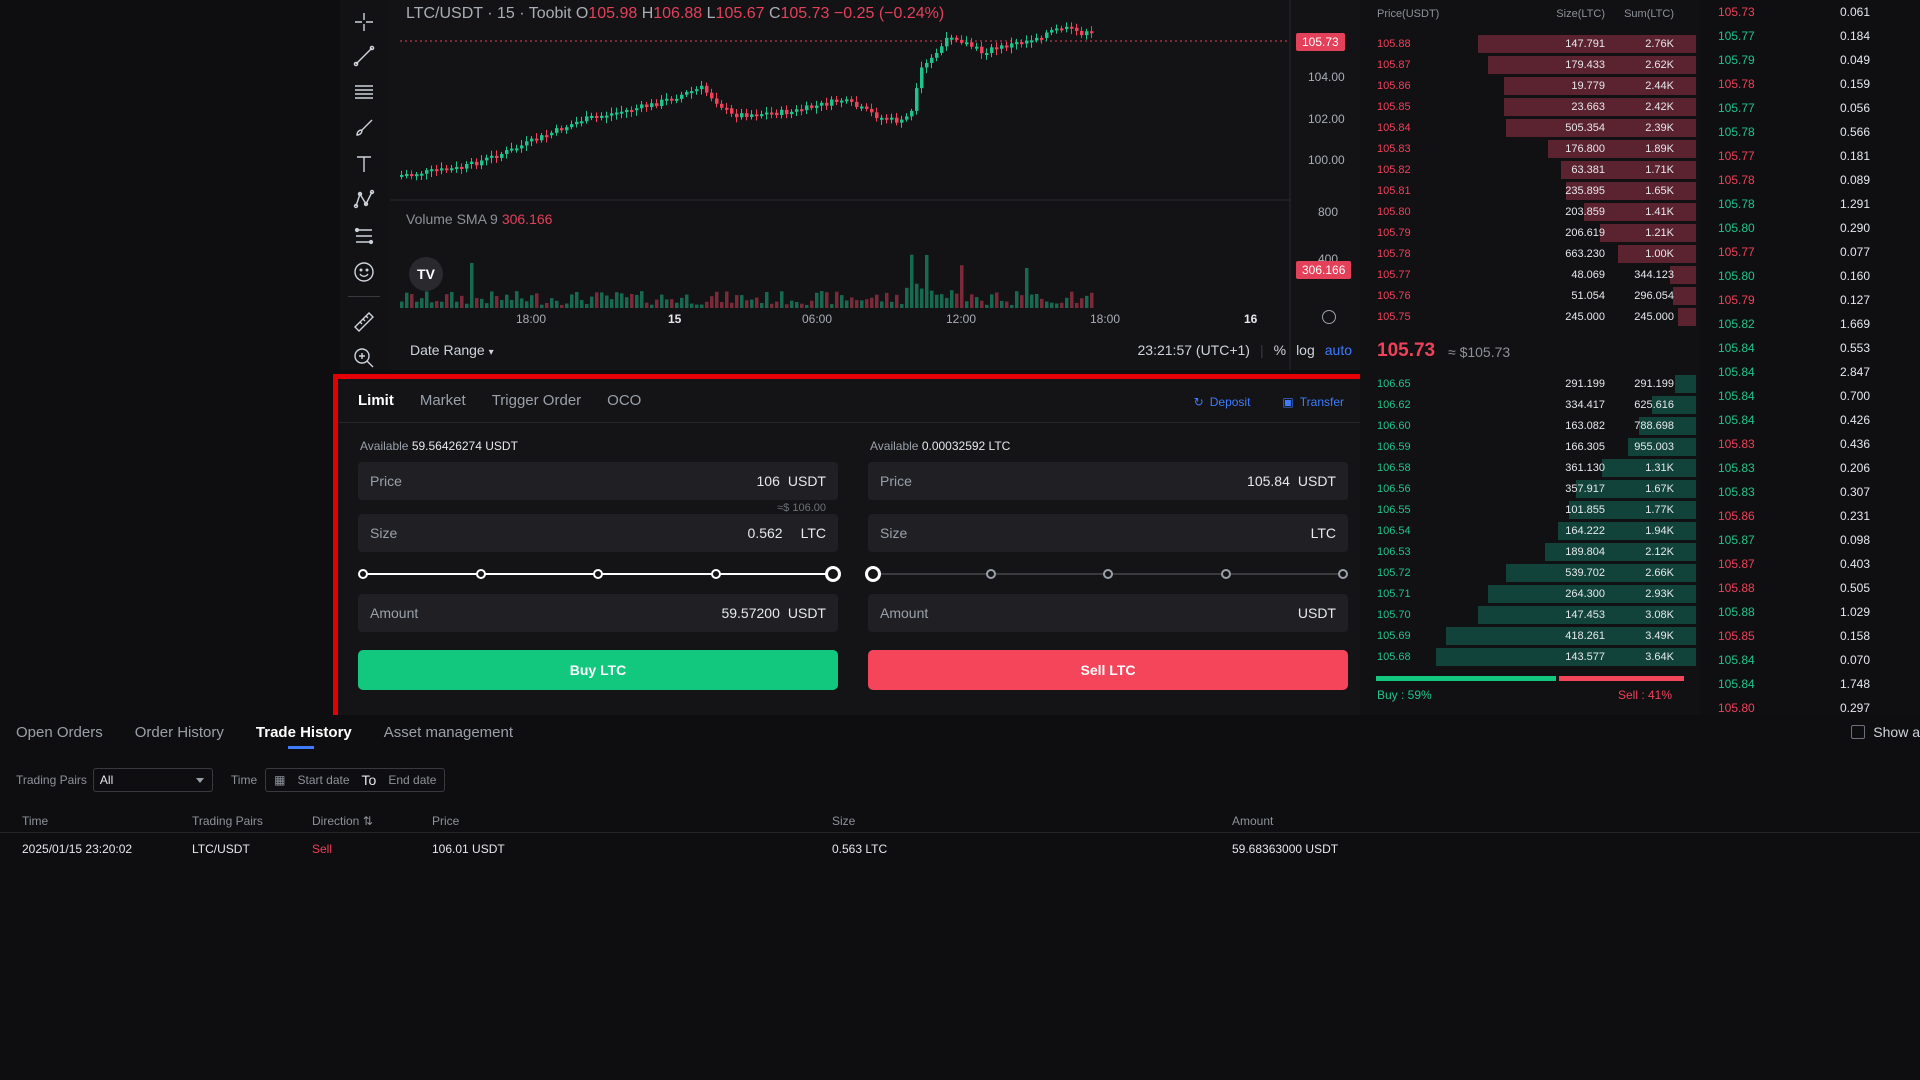  Describe the element at coordinates (1530, 489) in the screenshot. I see `bid-row: 106.56 357.917 1.67K` at that location.